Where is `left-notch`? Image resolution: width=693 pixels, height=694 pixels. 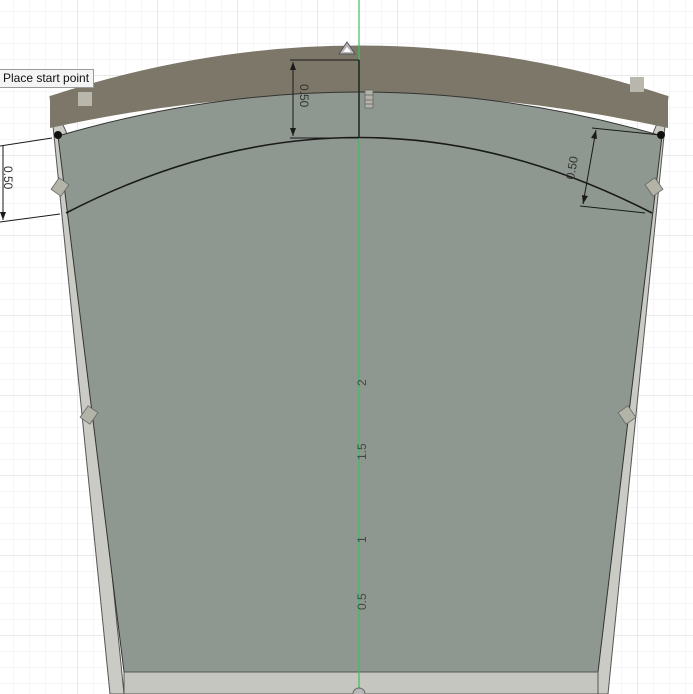 left-notch is located at coordinates (85, 99).